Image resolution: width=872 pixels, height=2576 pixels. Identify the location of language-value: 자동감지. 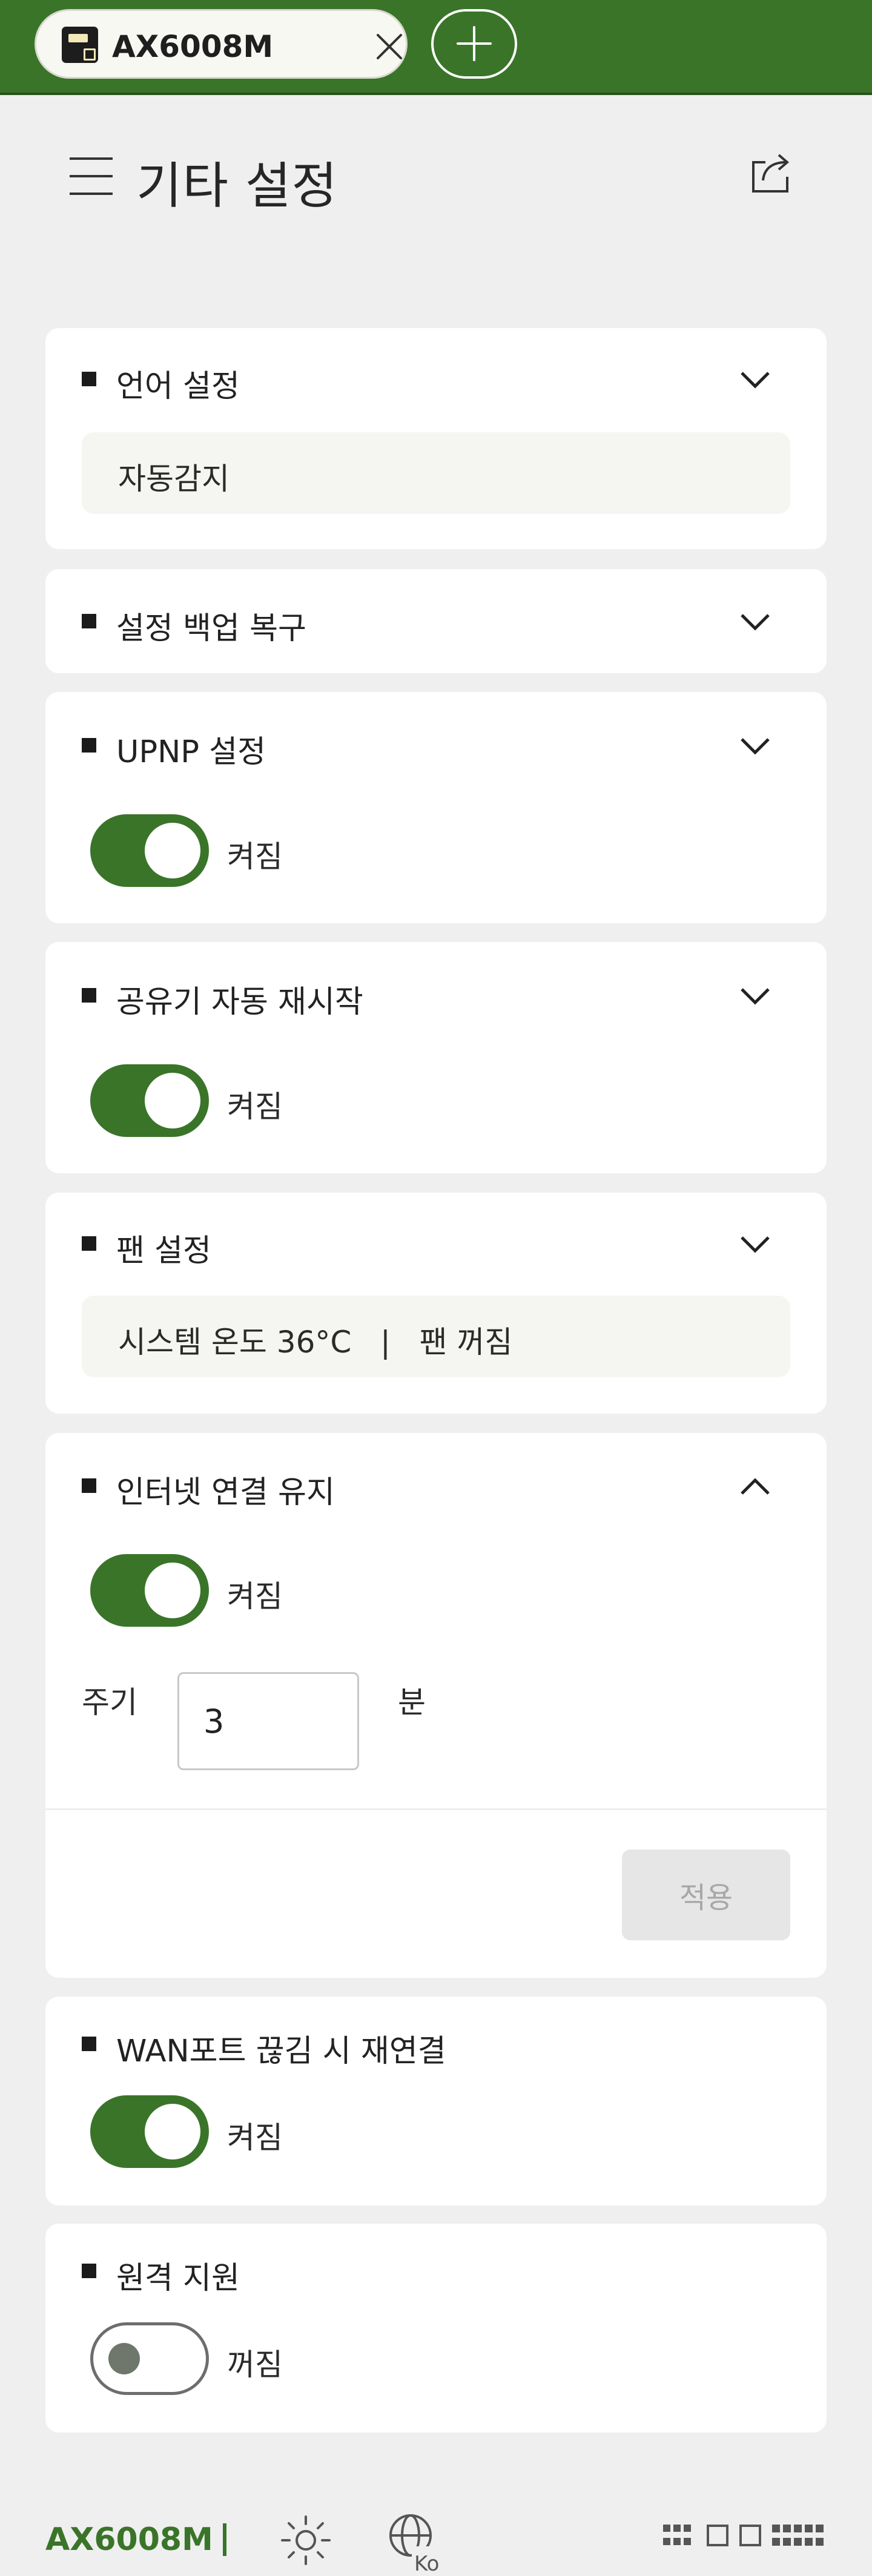
(174, 478).